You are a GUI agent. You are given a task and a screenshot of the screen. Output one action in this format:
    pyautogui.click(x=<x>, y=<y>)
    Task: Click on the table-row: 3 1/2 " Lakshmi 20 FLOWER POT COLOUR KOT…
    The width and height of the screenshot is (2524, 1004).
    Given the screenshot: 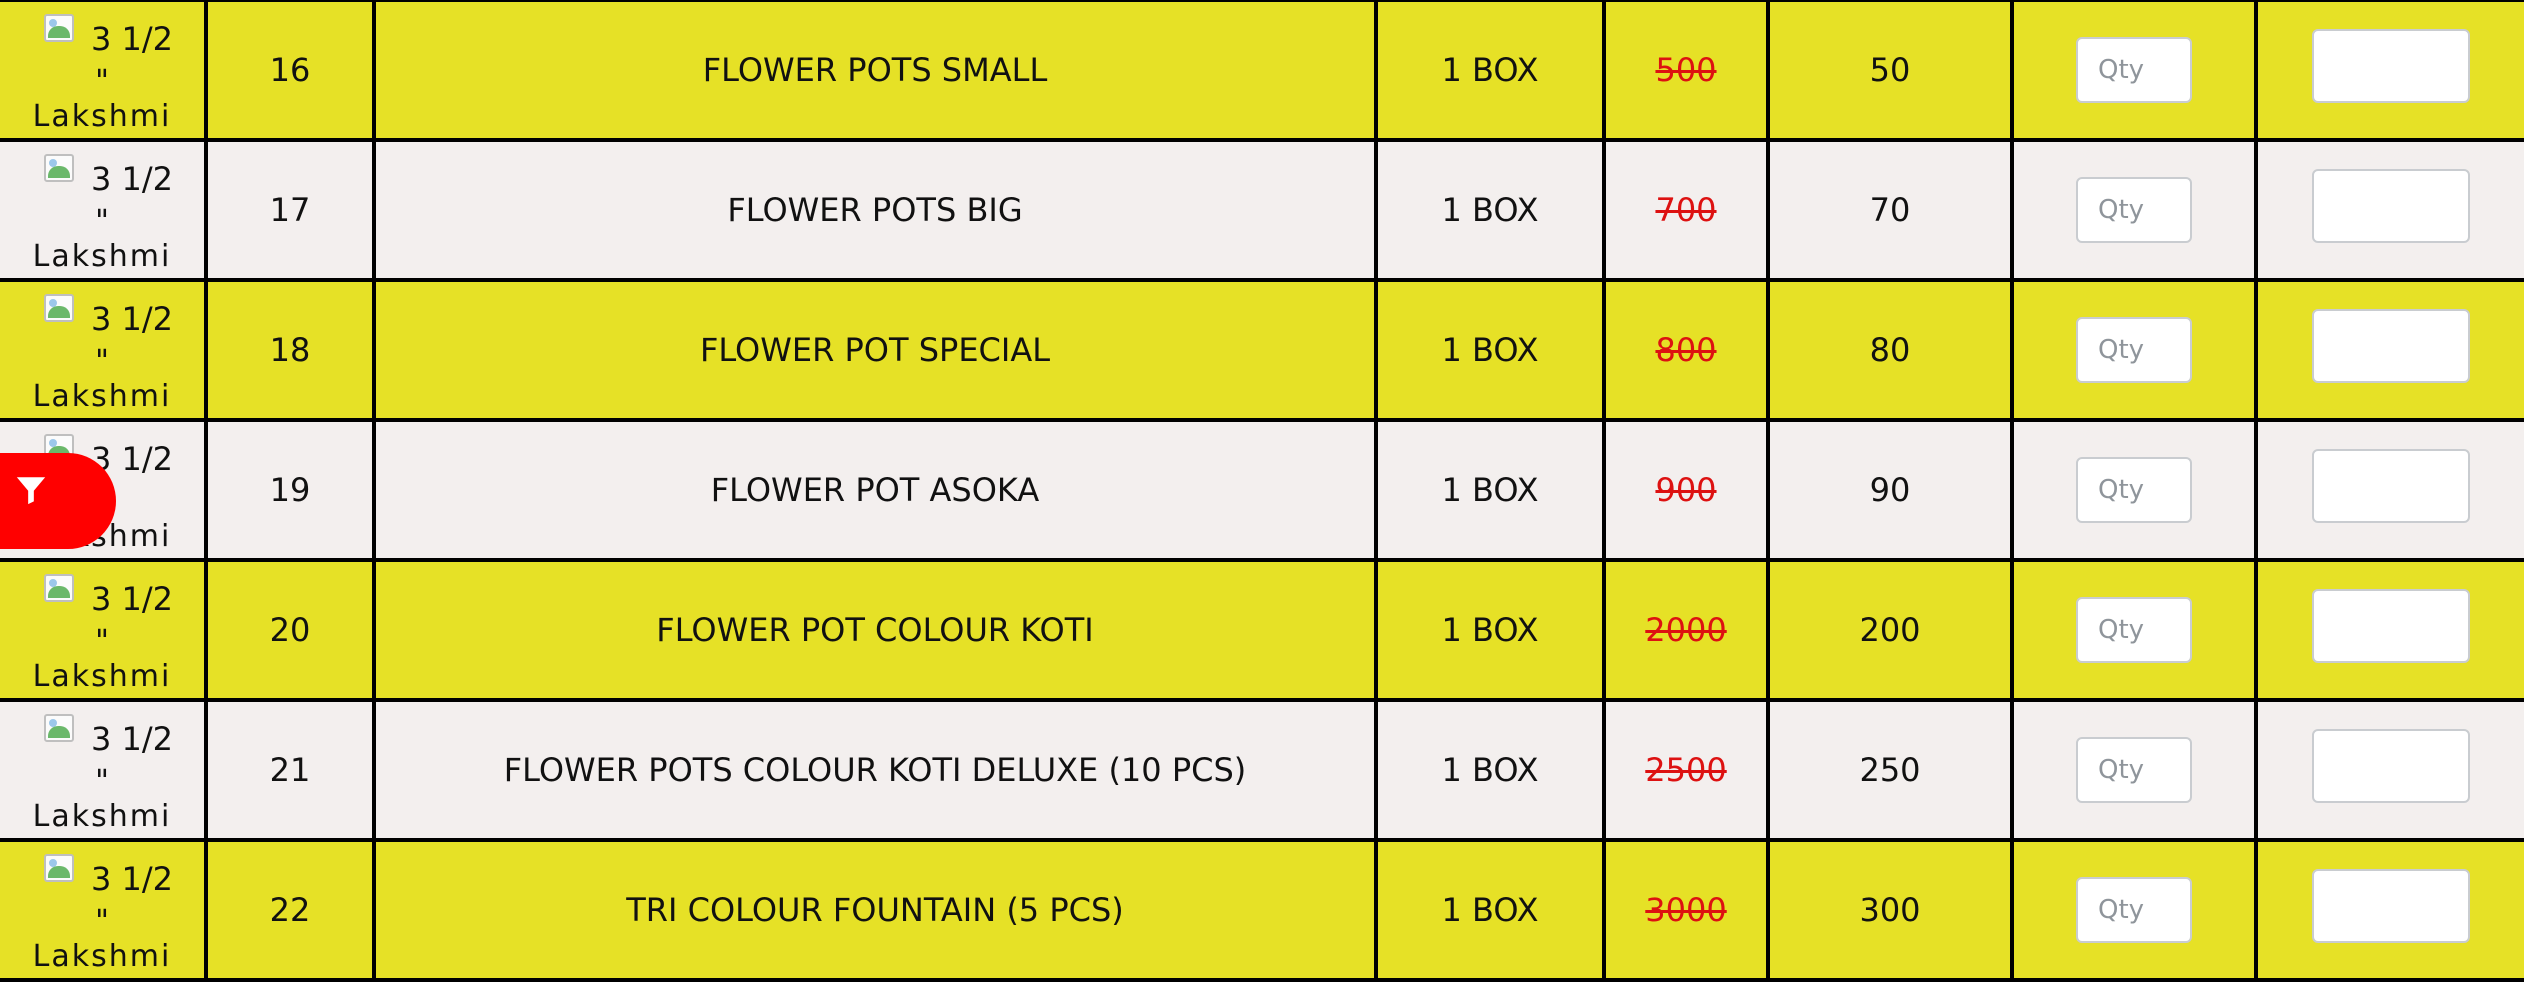 What is the action you would take?
    pyautogui.click(x=1262, y=630)
    